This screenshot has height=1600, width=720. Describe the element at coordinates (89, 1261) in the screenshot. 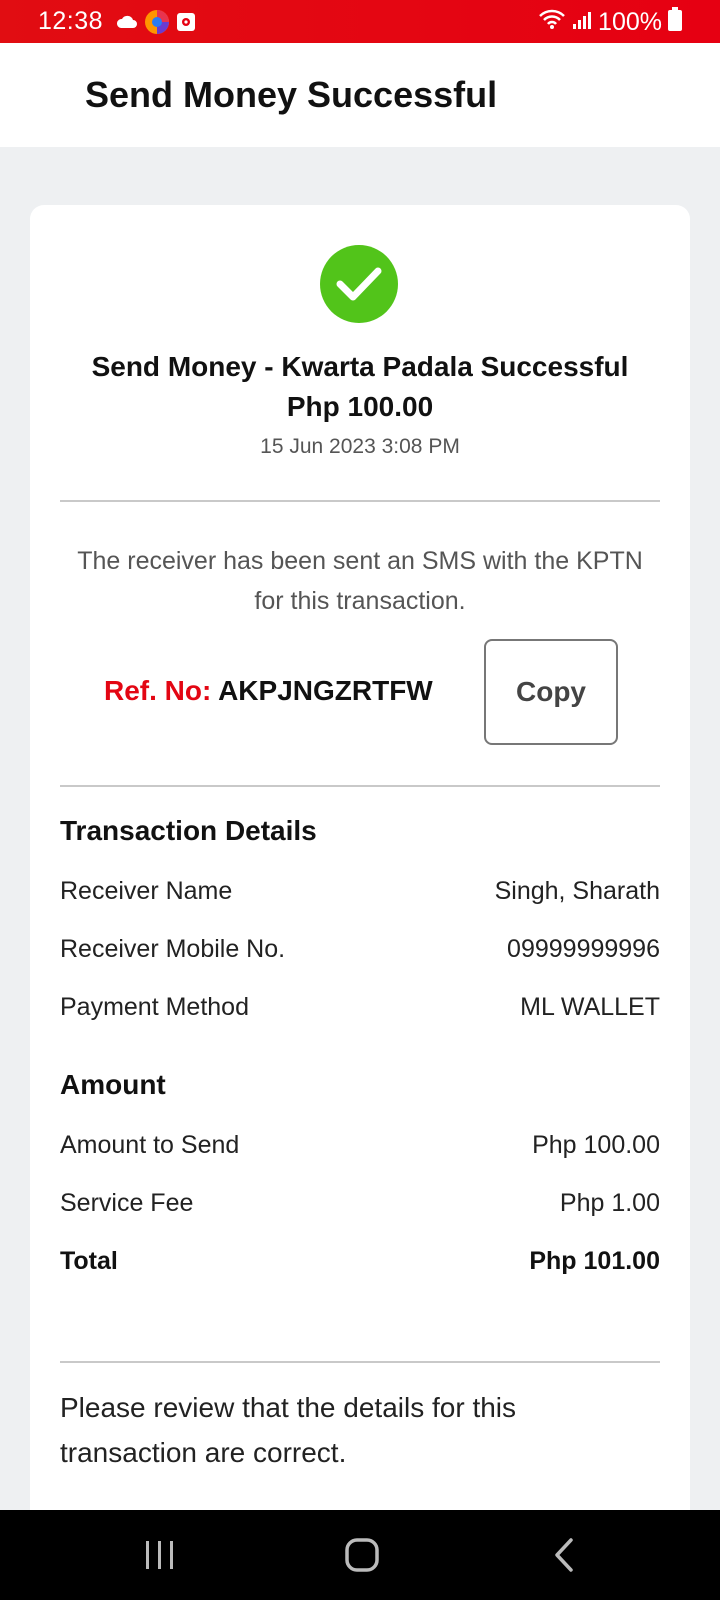

I see `total-label: Total` at that location.